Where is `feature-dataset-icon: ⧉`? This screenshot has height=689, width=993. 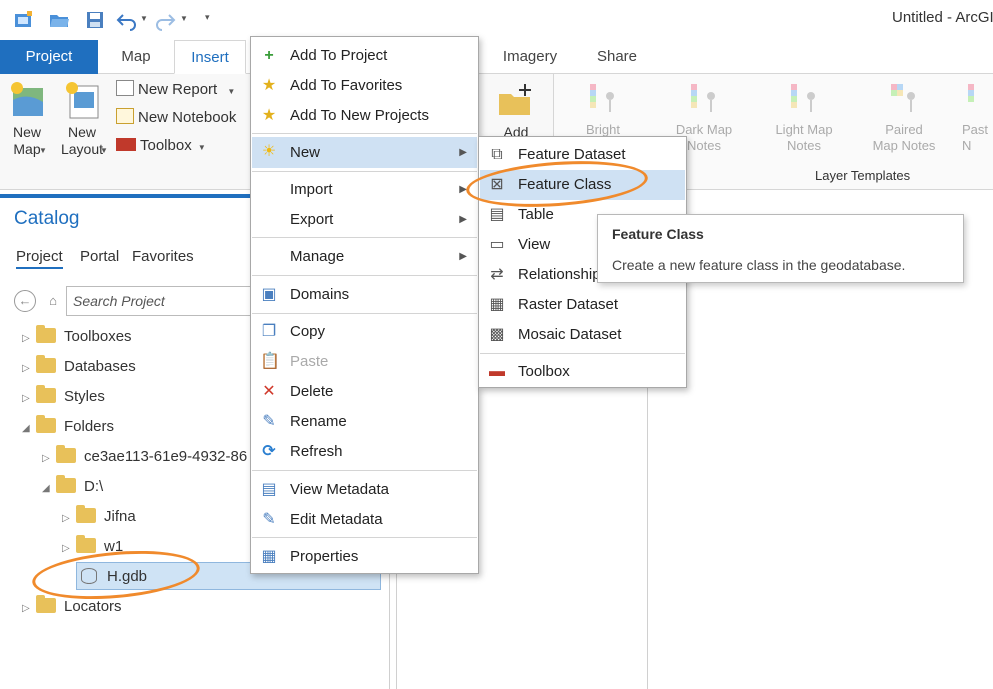 feature-dataset-icon: ⧉ is located at coordinates (497, 154).